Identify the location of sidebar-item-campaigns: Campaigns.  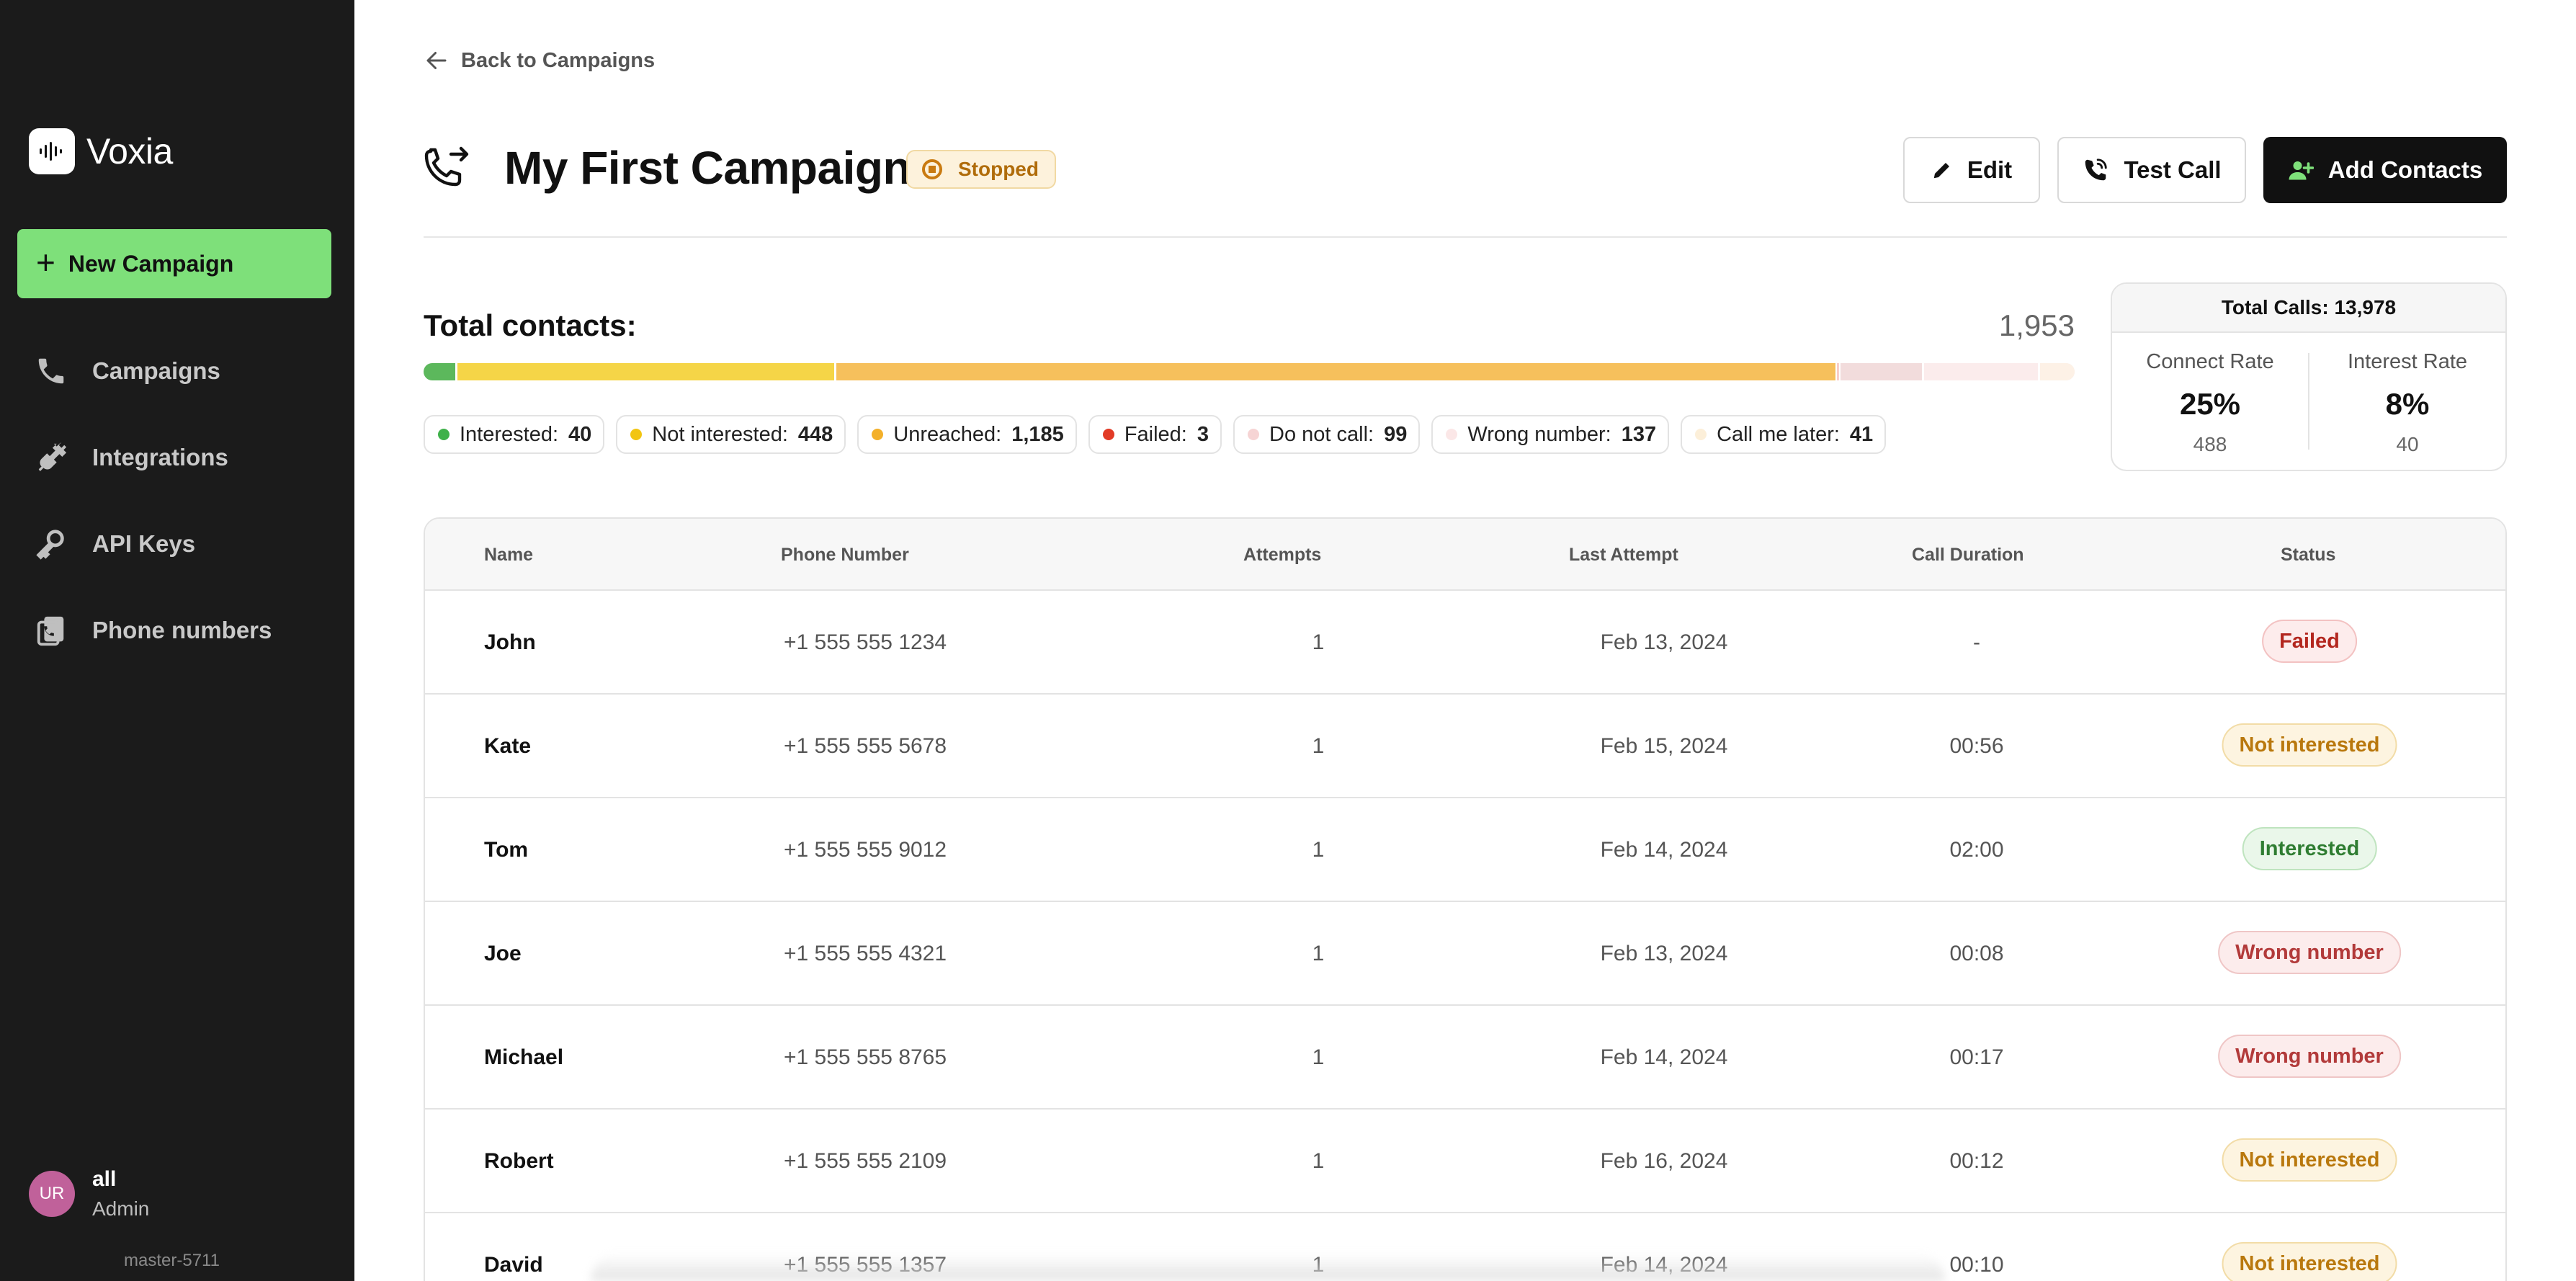
(127, 371).